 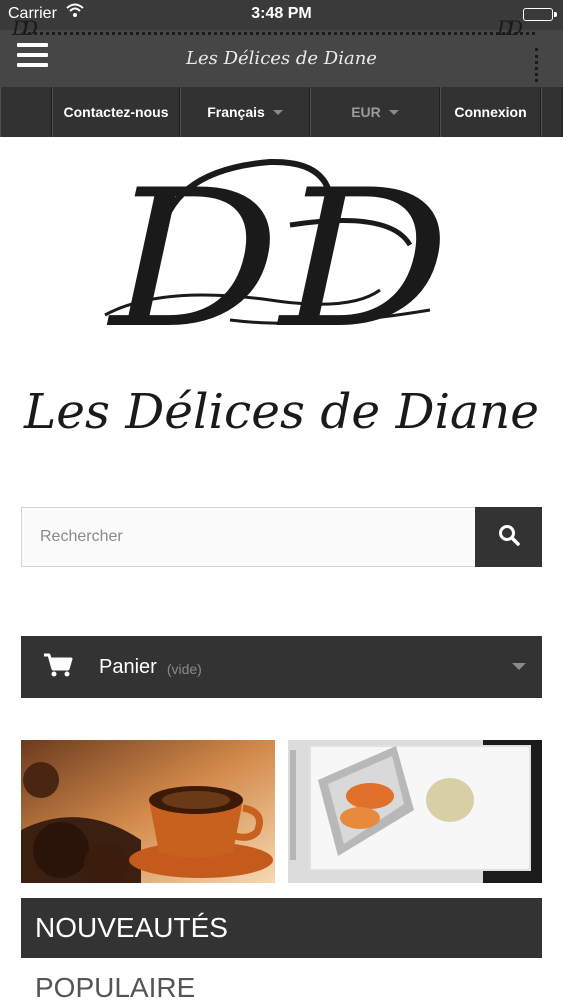 What do you see at coordinates (281, 58) in the screenshot?
I see `header-title: Les Délices de Diane` at bounding box center [281, 58].